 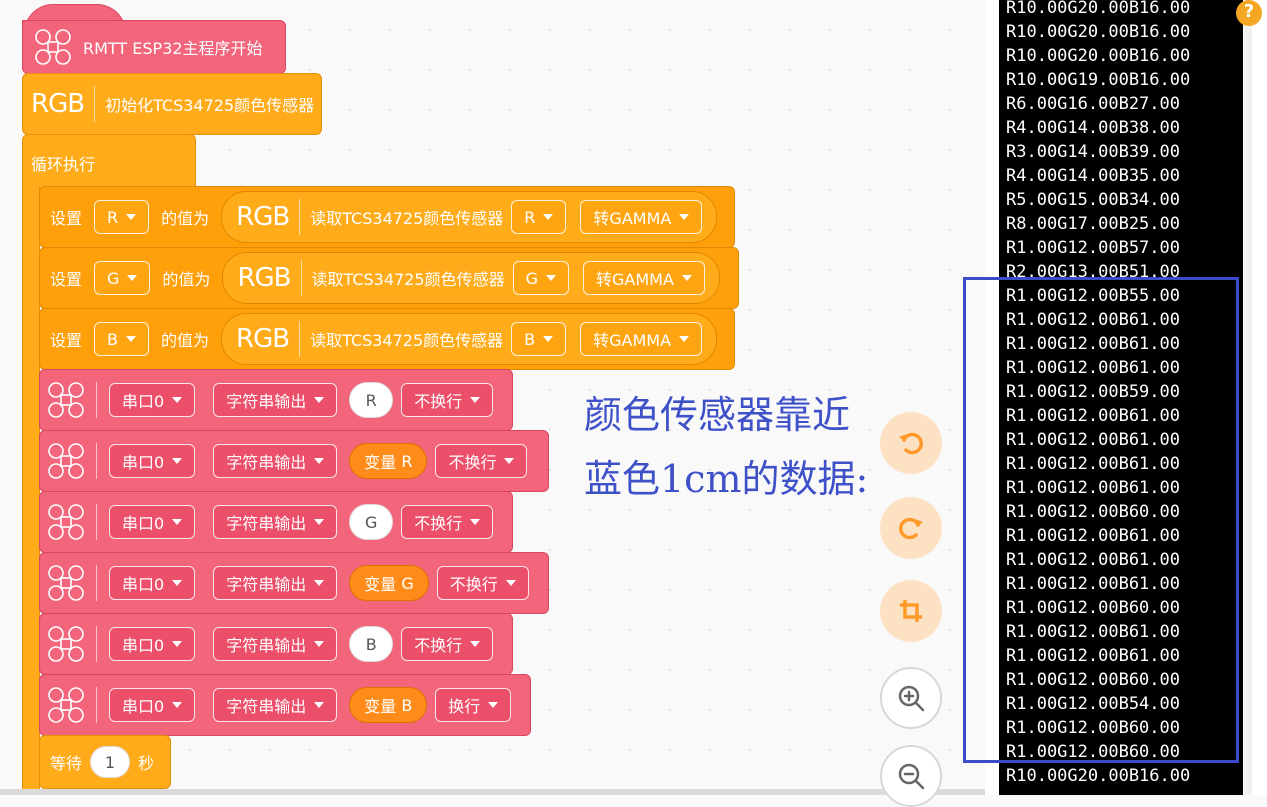 I want to click on channel-dropdown: B, so click(x=539, y=339).